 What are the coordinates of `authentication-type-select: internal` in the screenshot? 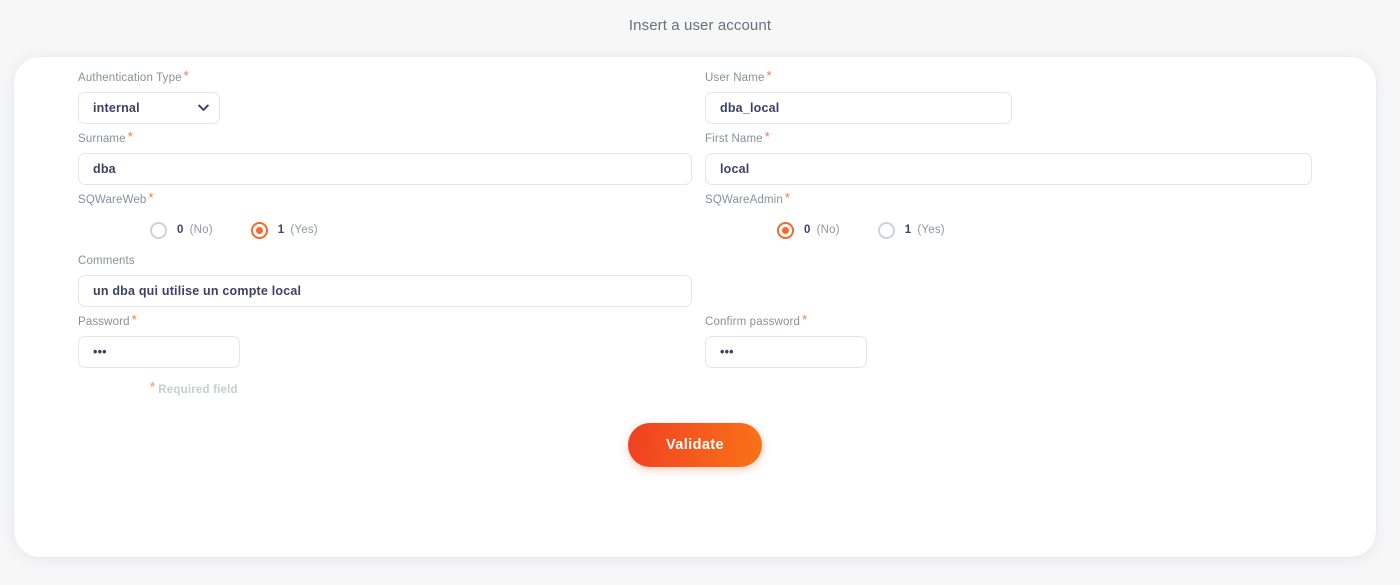 It's located at (149, 108).